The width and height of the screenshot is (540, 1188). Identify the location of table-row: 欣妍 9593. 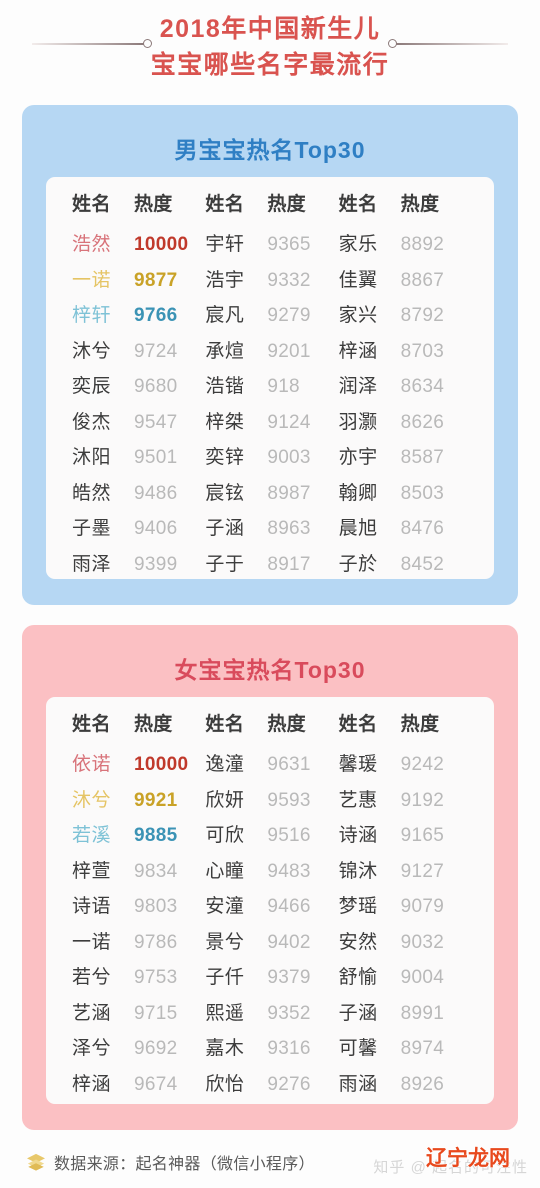
(271, 803).